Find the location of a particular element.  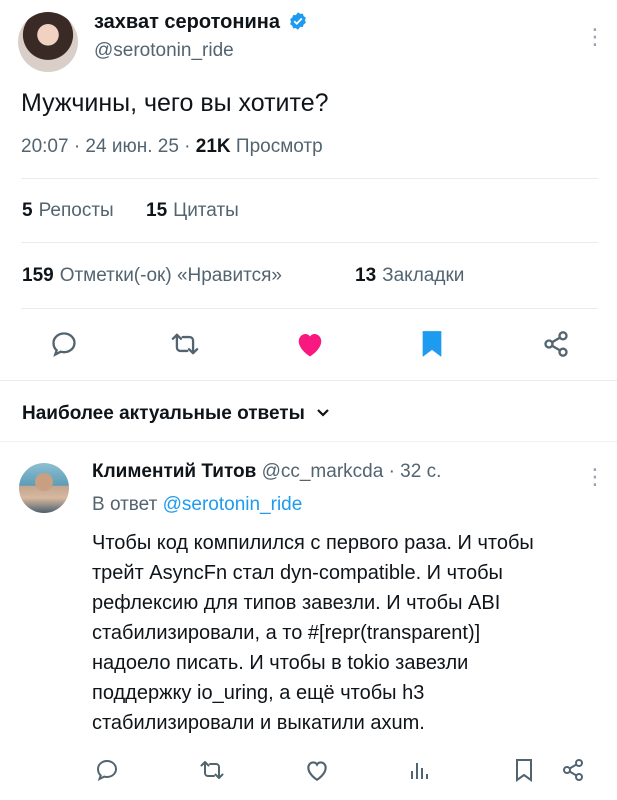

likes-stat: 159 Отметки(-ок) «Нравится» is located at coordinates (152, 276).